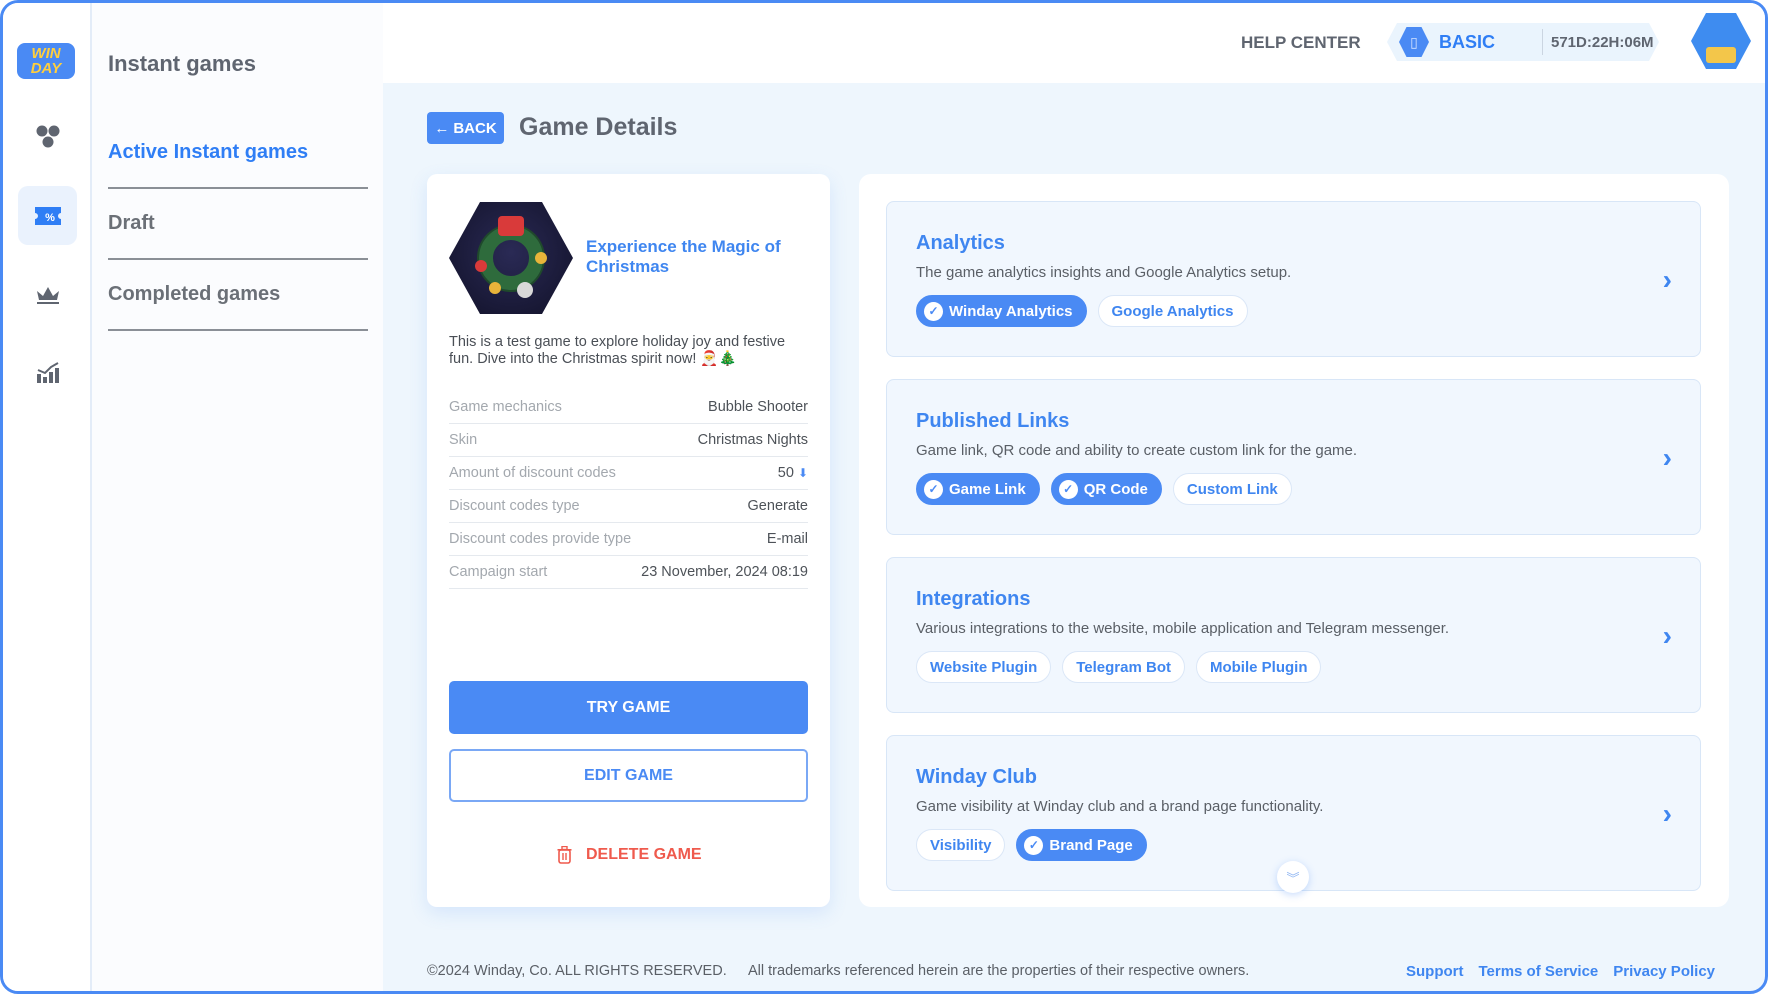  What do you see at coordinates (1414, 42) in the screenshot?
I see `plan-ticket-icon: ▯` at bounding box center [1414, 42].